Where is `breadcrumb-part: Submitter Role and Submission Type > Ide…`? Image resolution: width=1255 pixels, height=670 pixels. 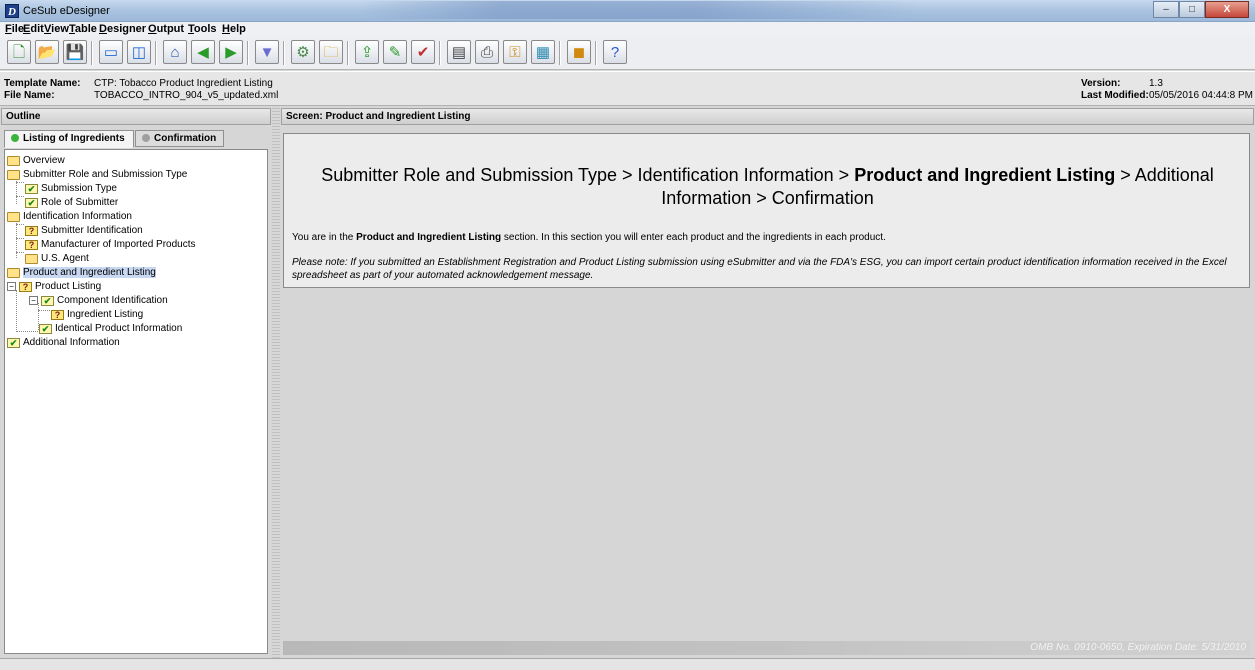 breadcrumb-part: Submitter Role and Submission Type > Ide… is located at coordinates (588, 175).